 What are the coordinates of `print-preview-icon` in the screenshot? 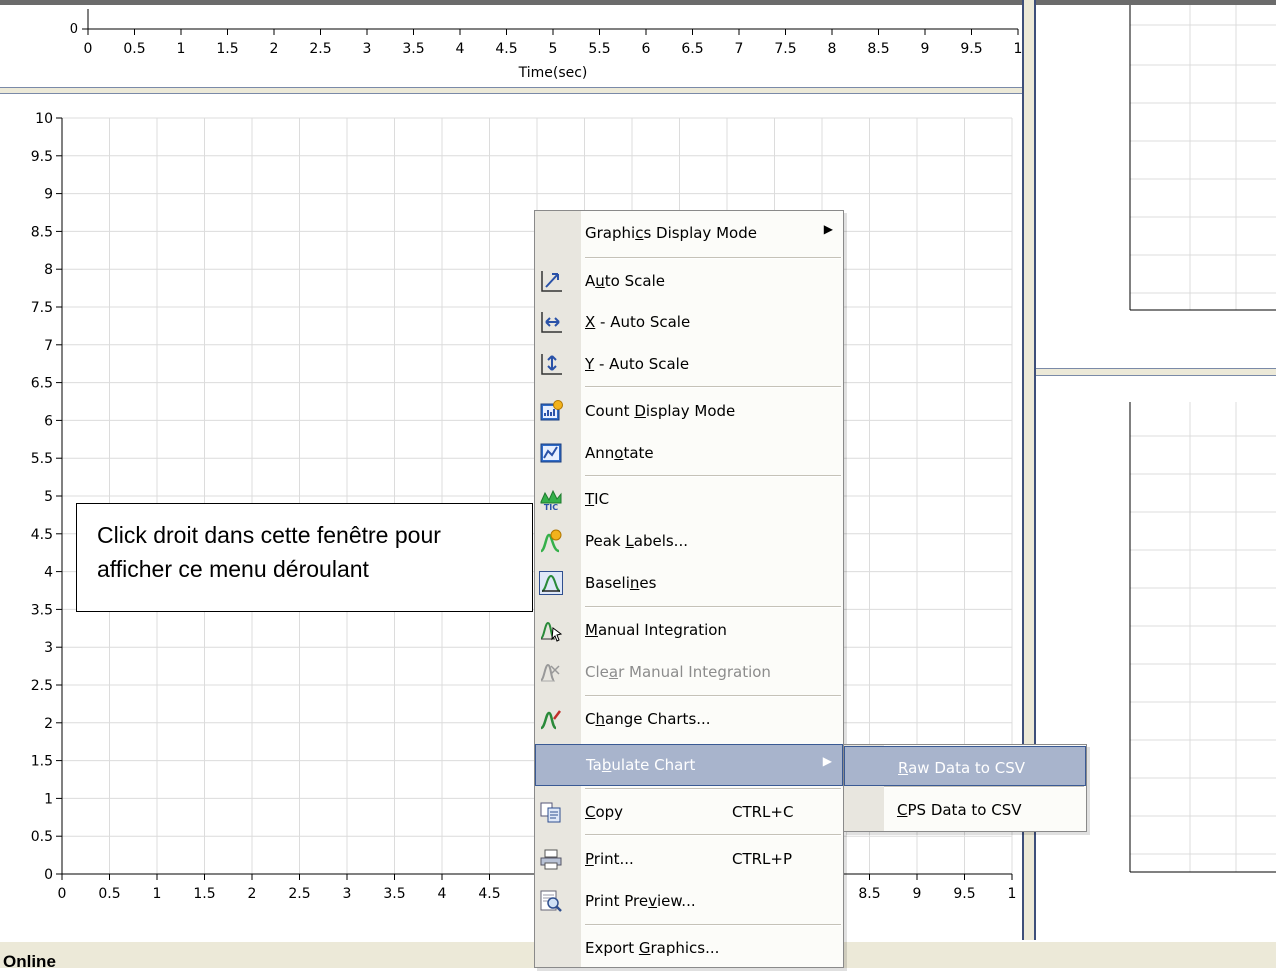 It's located at (551, 901).